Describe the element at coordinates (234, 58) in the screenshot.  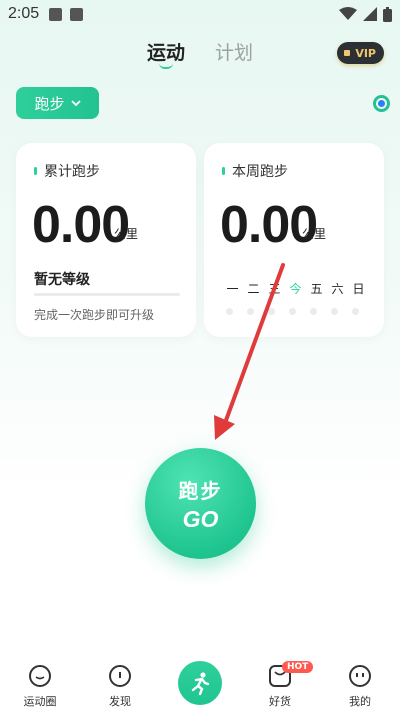
I see `tab-plan: 计划` at that location.